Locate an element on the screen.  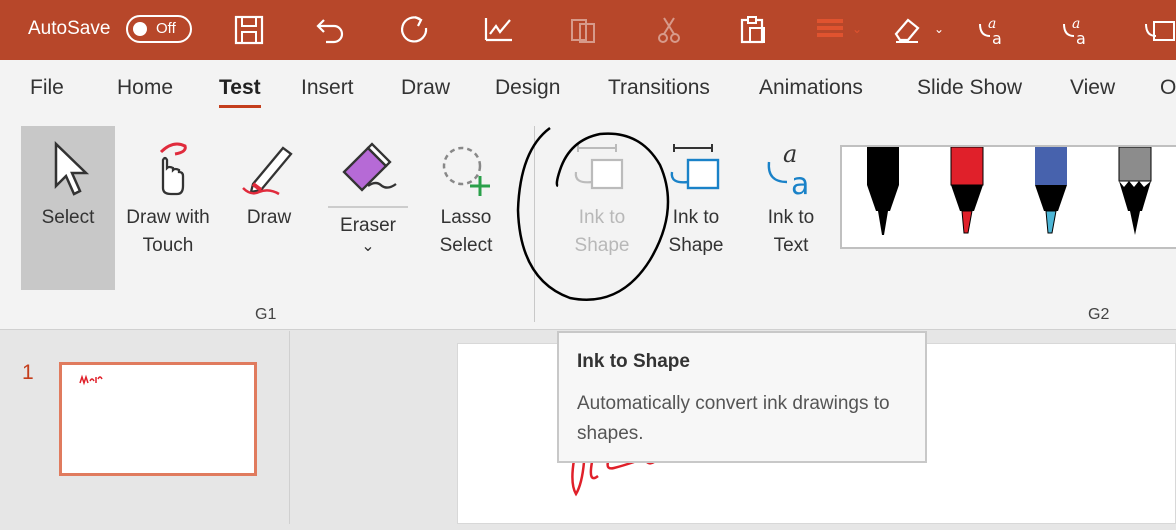
ink-to-shape-disabled-line1: Ink to is located at coordinates (602, 217).